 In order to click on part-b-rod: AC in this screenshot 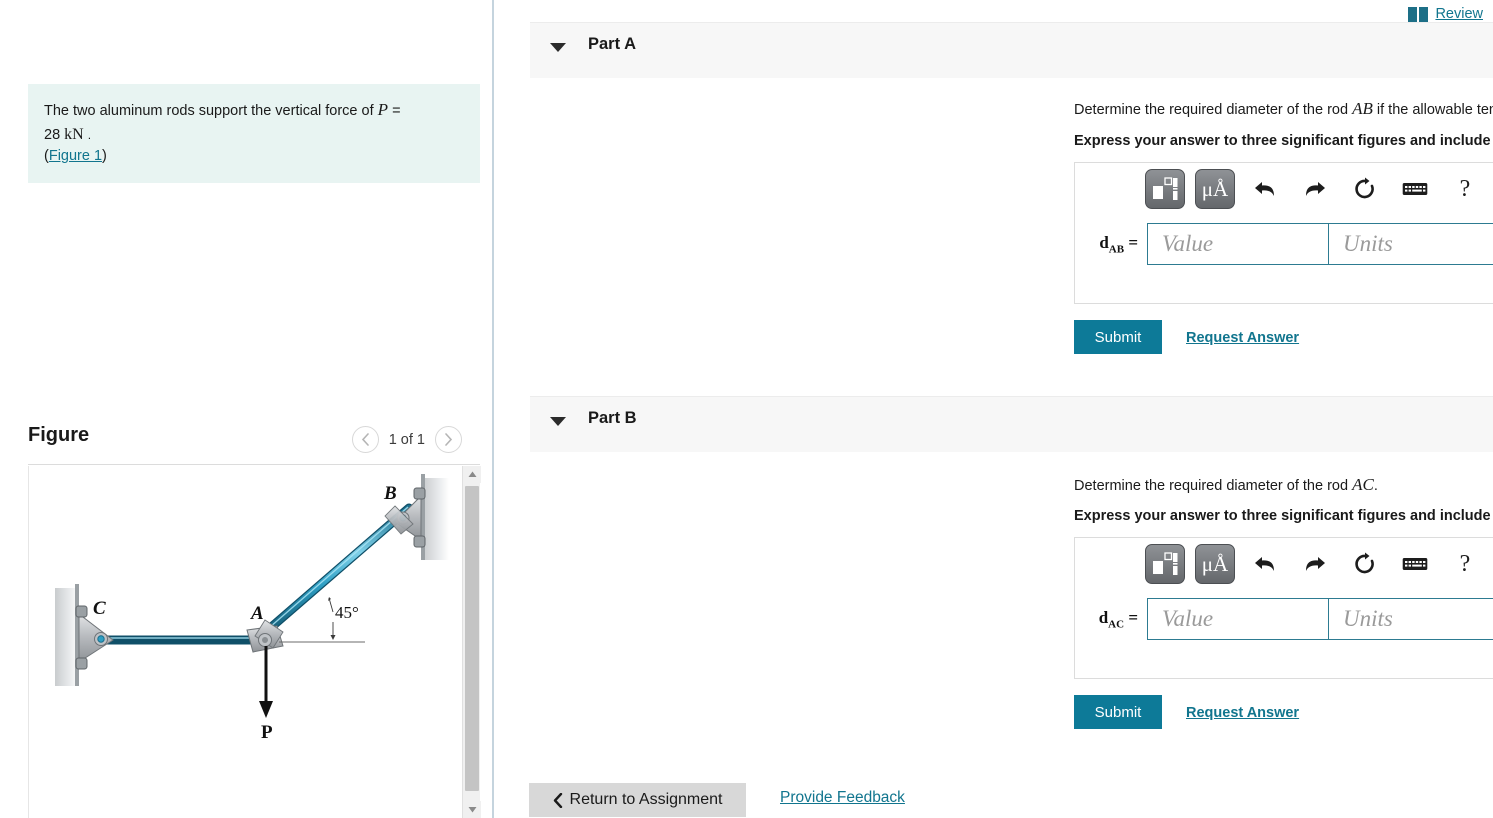, I will do `click(1363, 484)`.